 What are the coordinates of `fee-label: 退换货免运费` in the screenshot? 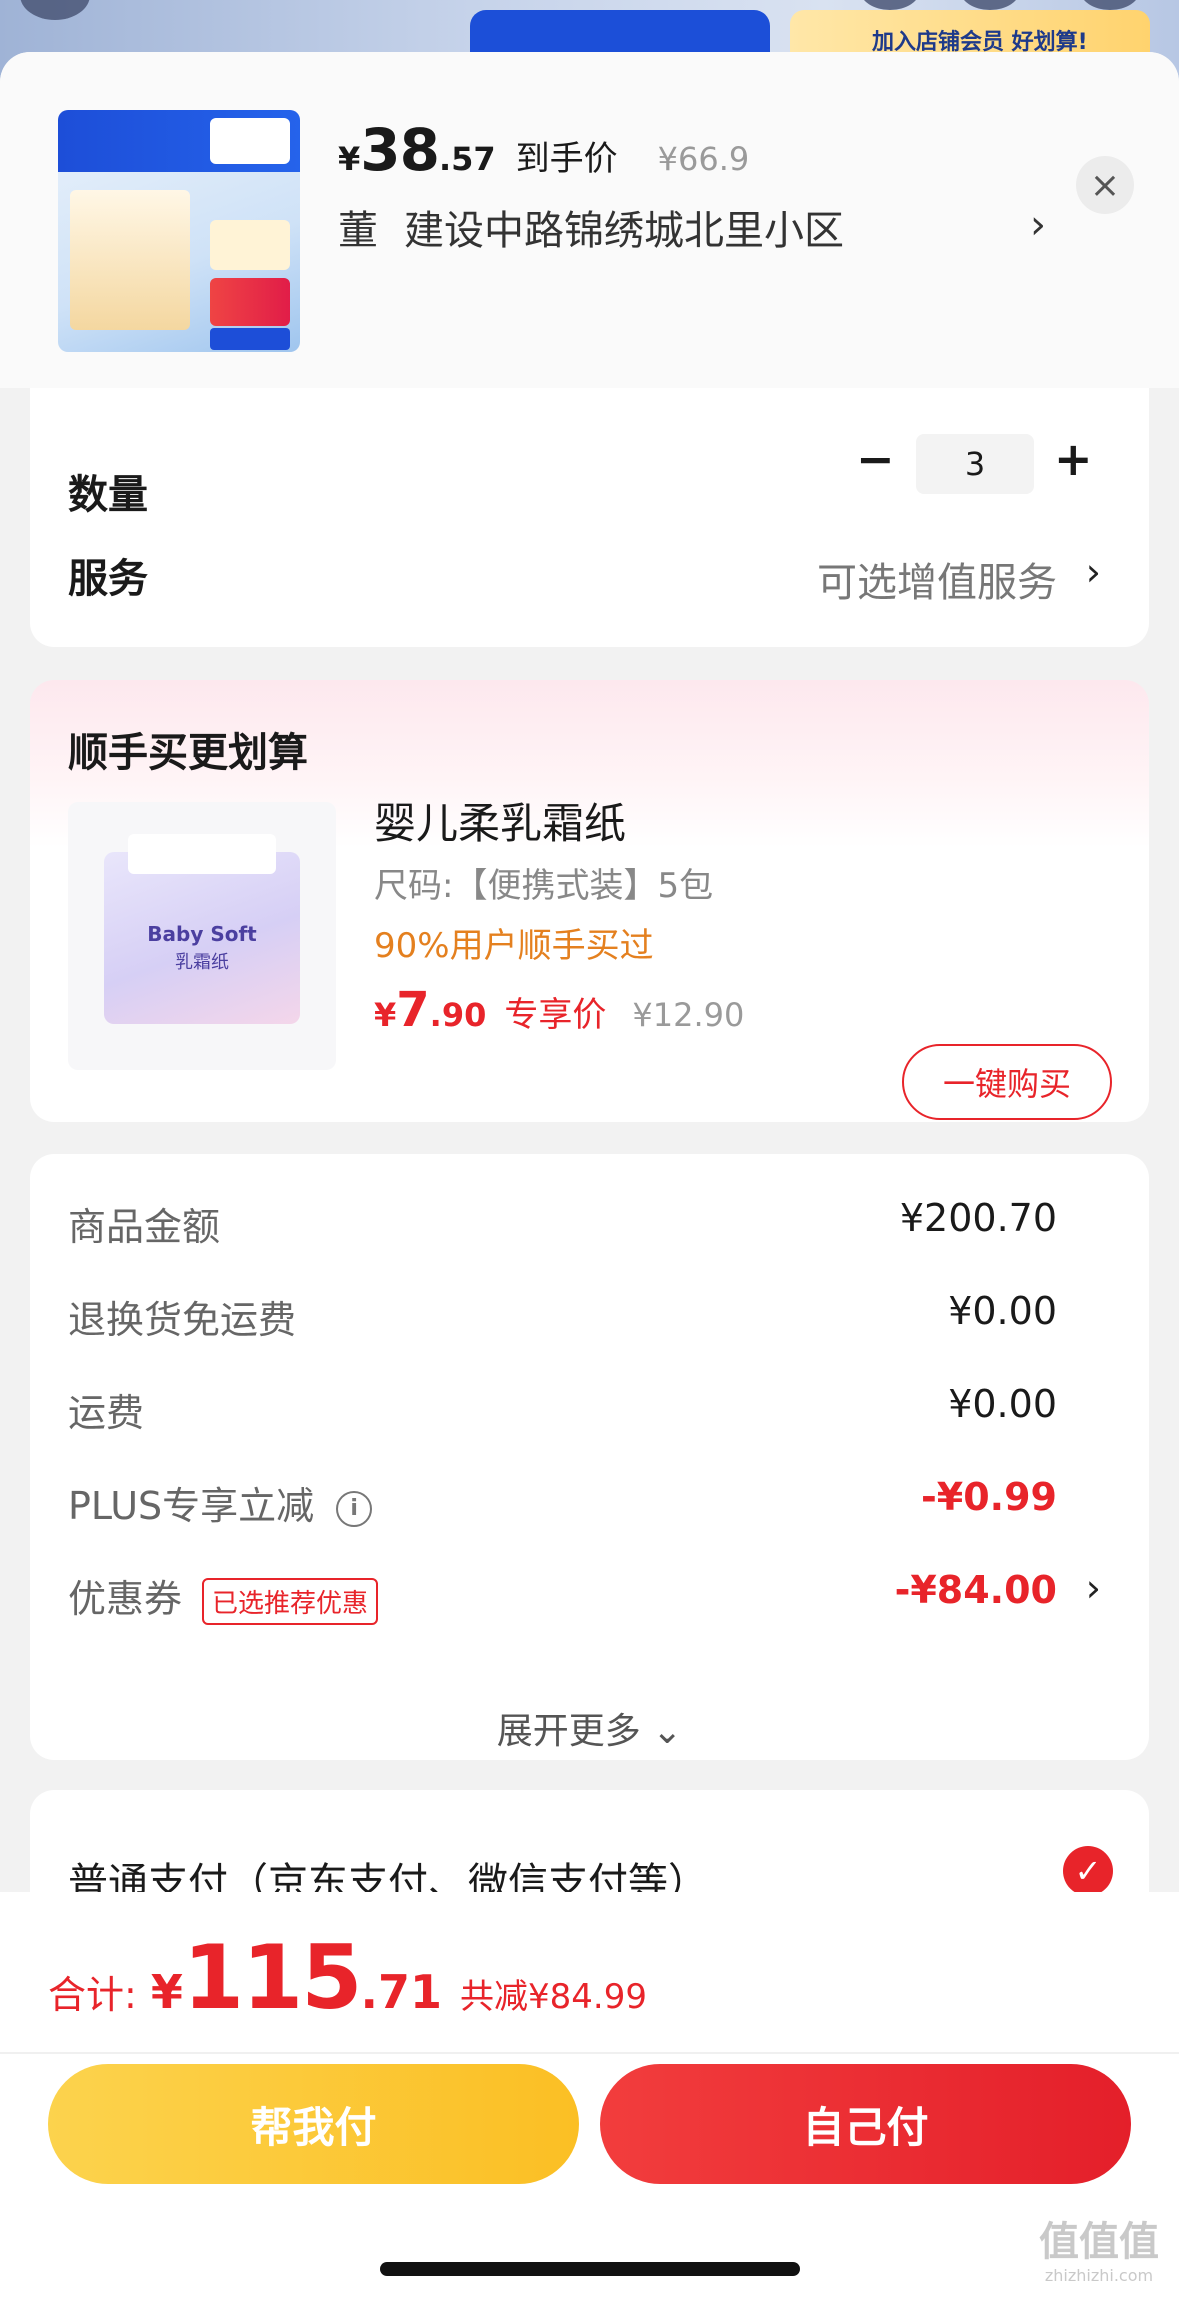 It's located at (182, 1320).